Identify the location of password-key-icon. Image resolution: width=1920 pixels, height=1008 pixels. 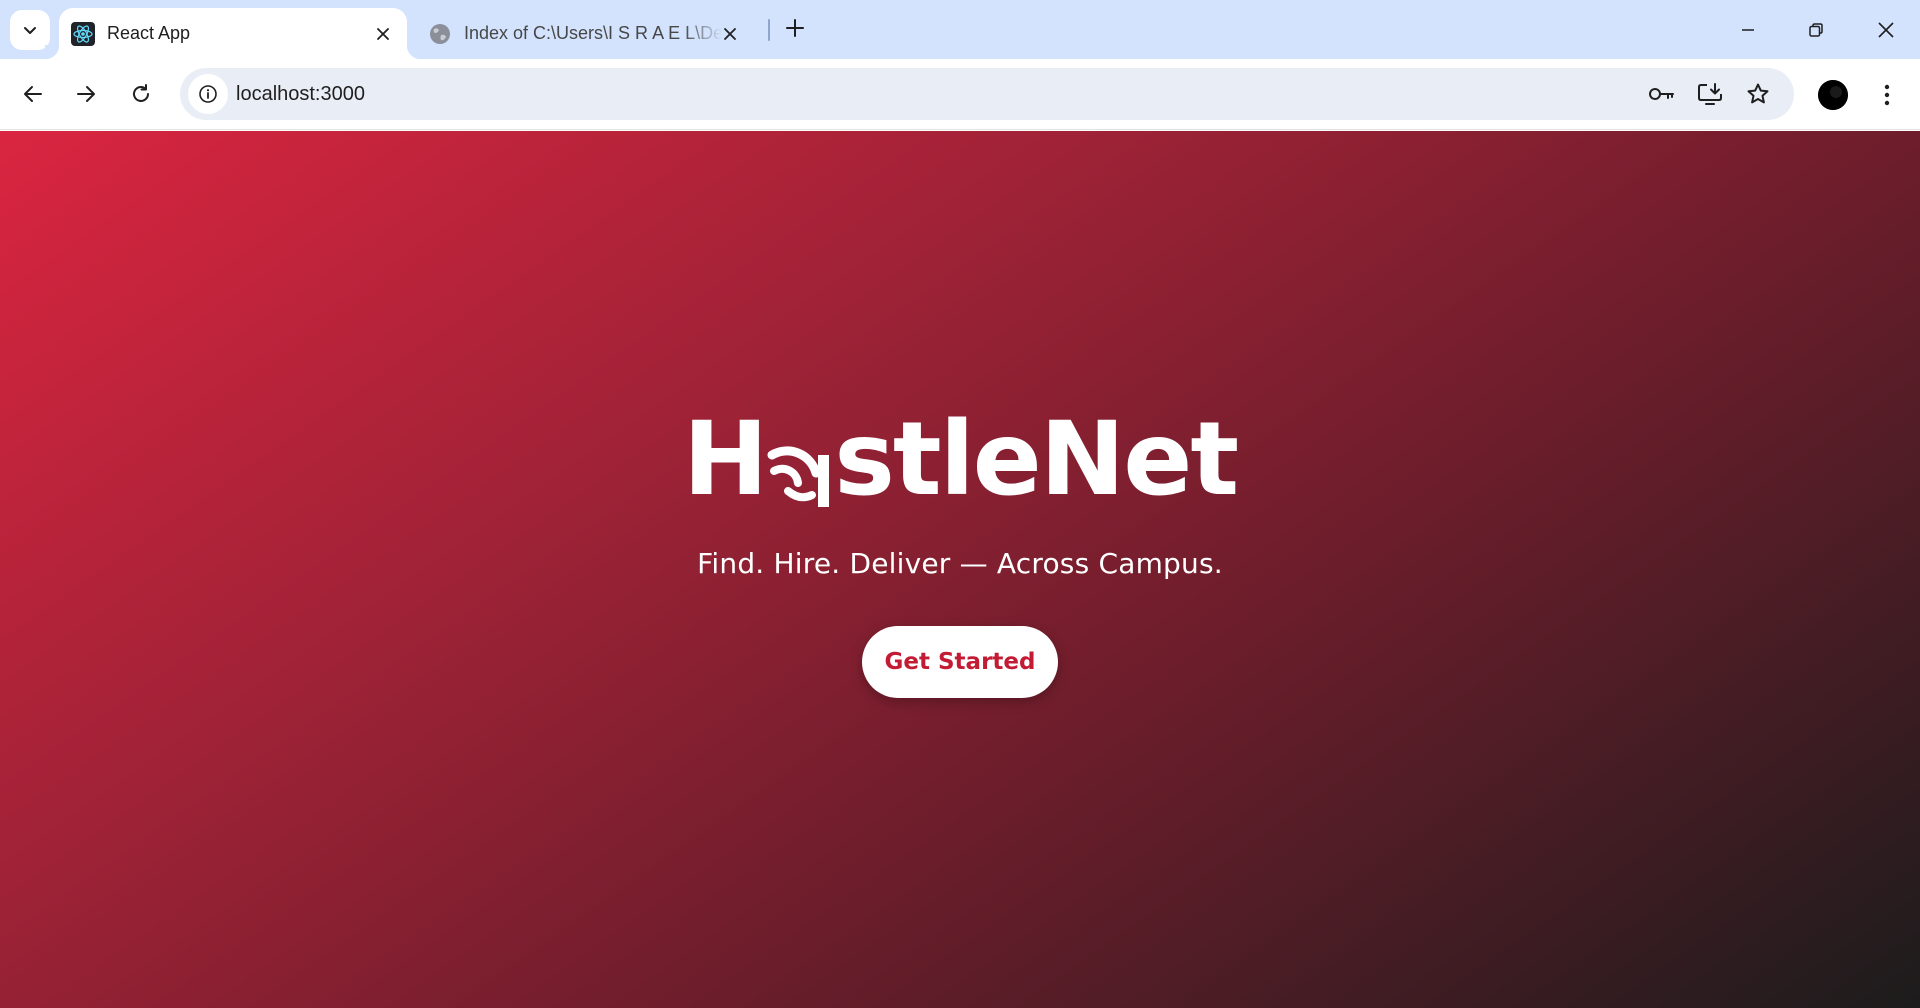
(1662, 94).